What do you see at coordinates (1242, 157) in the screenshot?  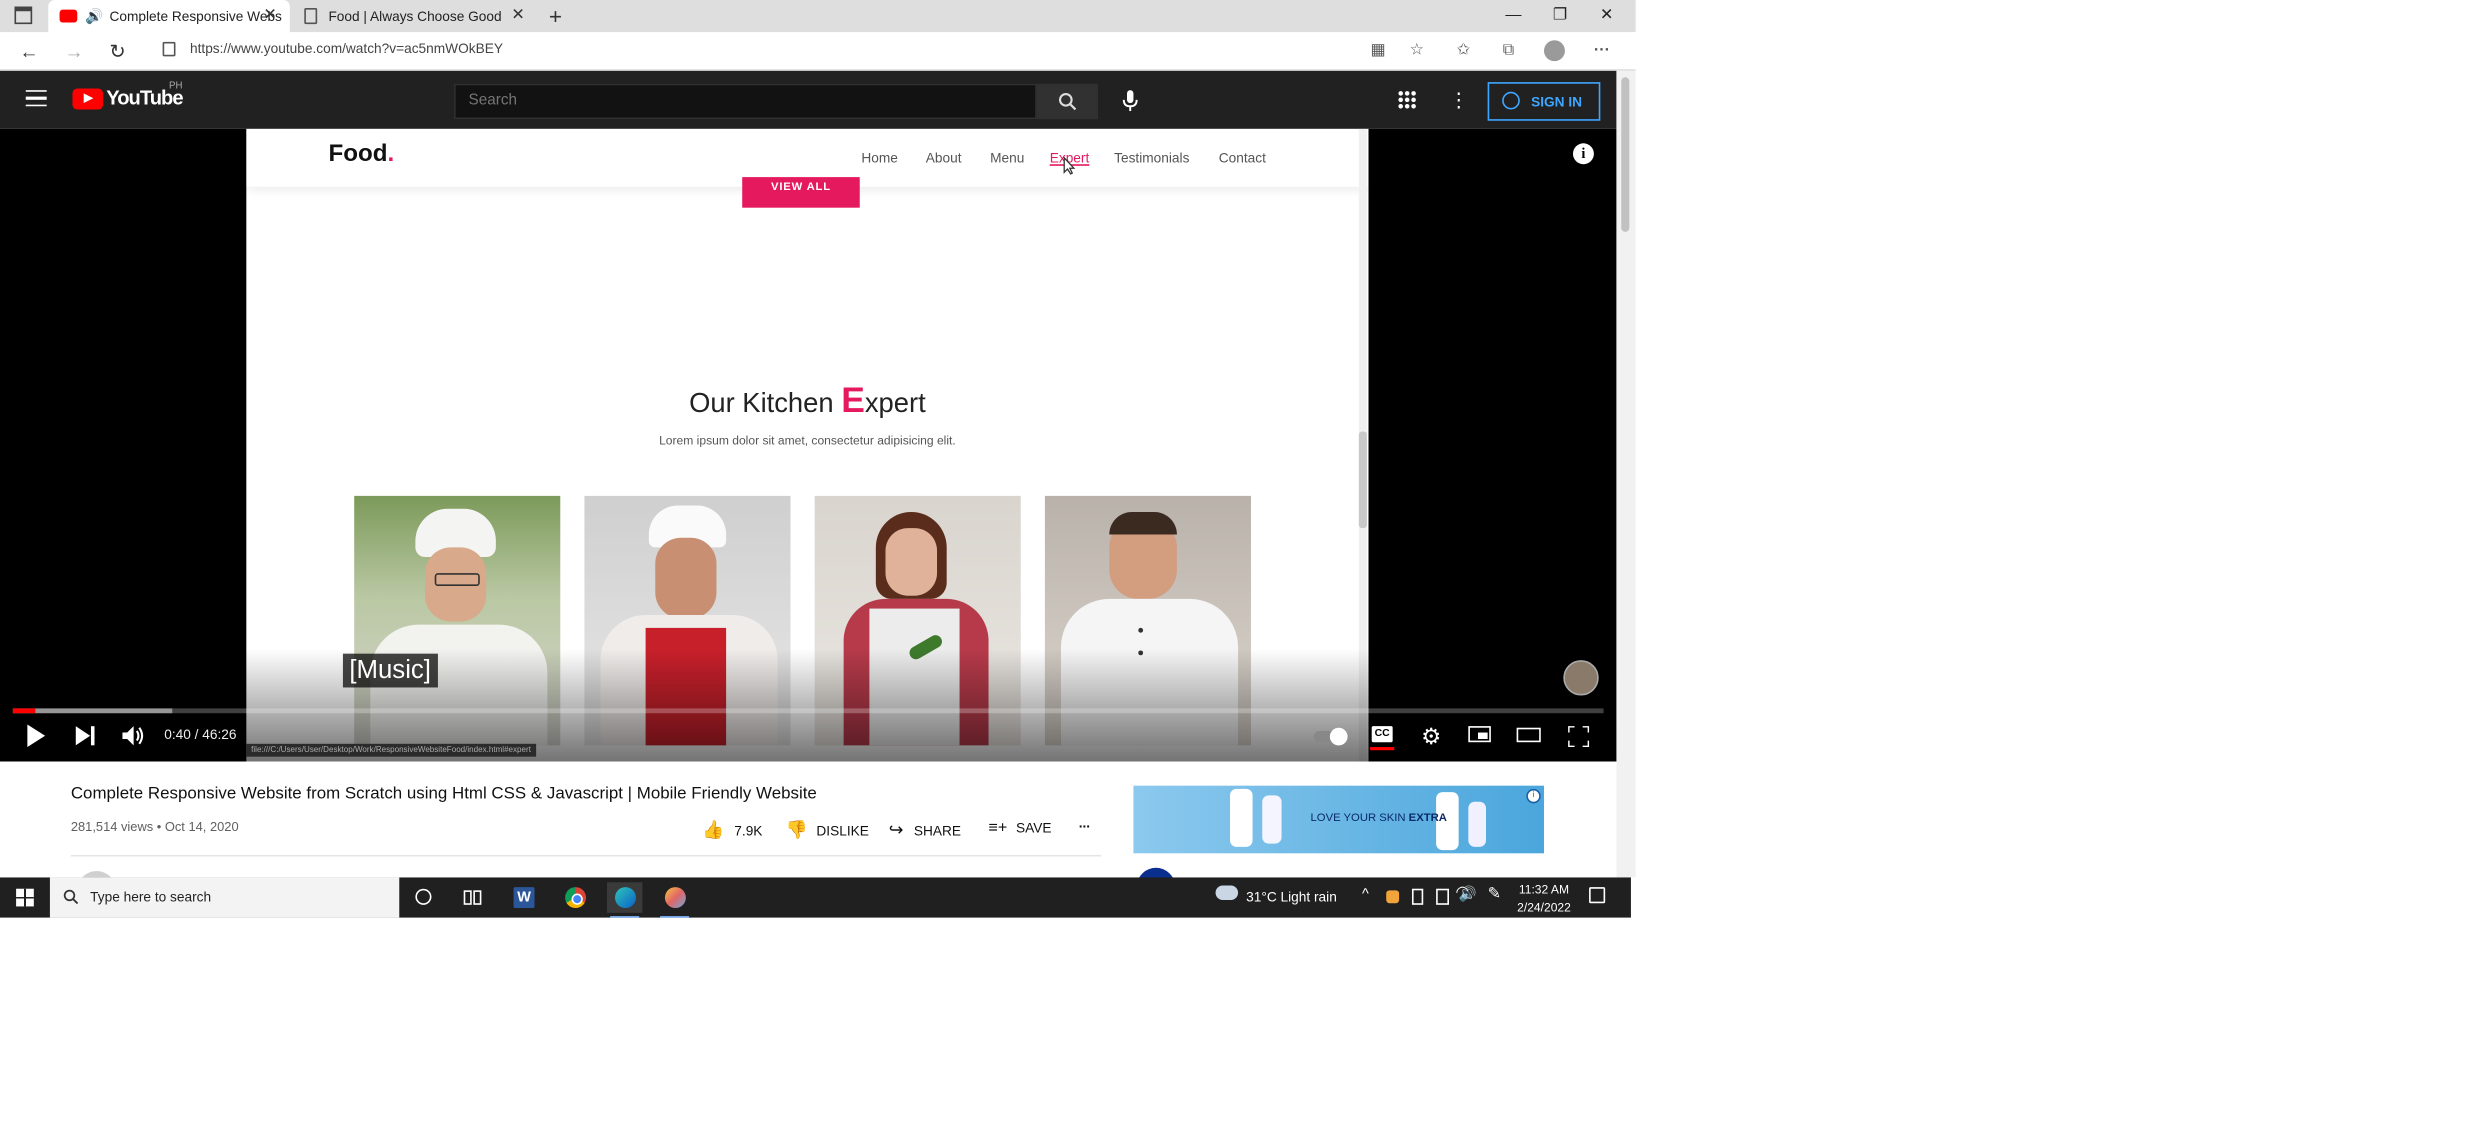 I see `nav-contact: Contact` at bounding box center [1242, 157].